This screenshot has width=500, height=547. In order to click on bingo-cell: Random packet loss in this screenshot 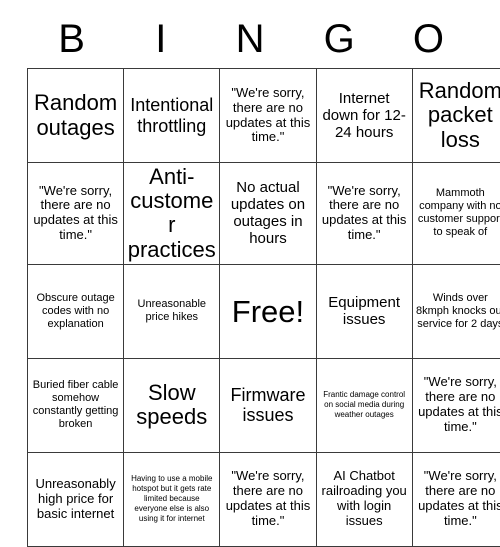, I will do `click(456, 116)`.